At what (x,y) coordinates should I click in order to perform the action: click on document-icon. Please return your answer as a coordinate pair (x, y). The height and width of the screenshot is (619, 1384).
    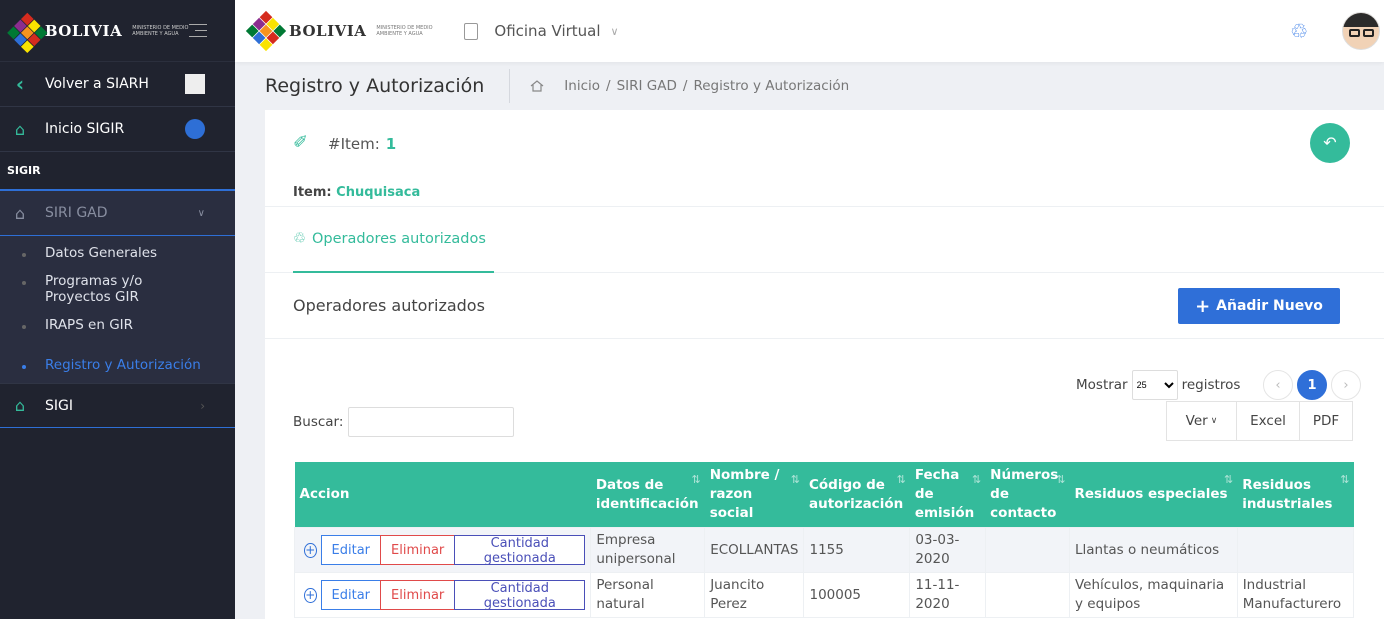
    Looking at the image, I should click on (471, 31).